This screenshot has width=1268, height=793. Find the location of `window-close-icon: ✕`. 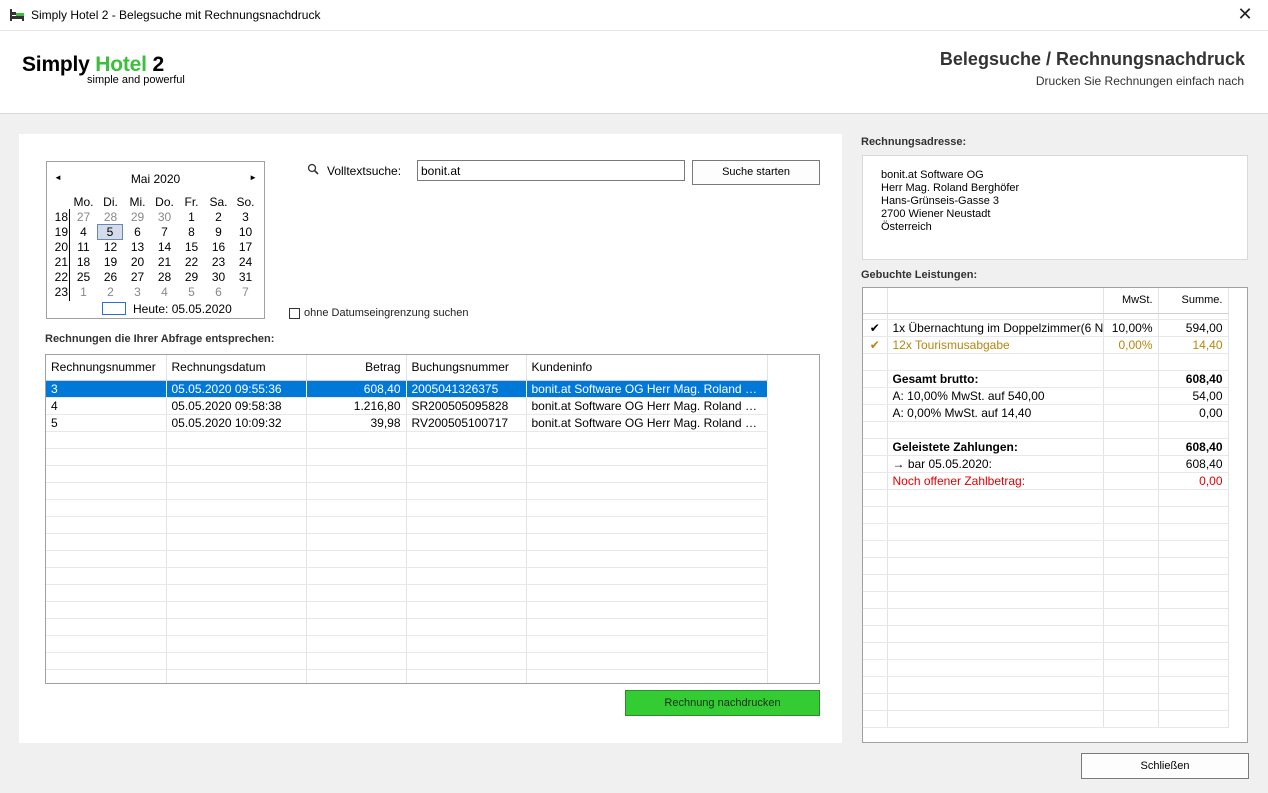

window-close-icon: ✕ is located at coordinates (1245, 15).